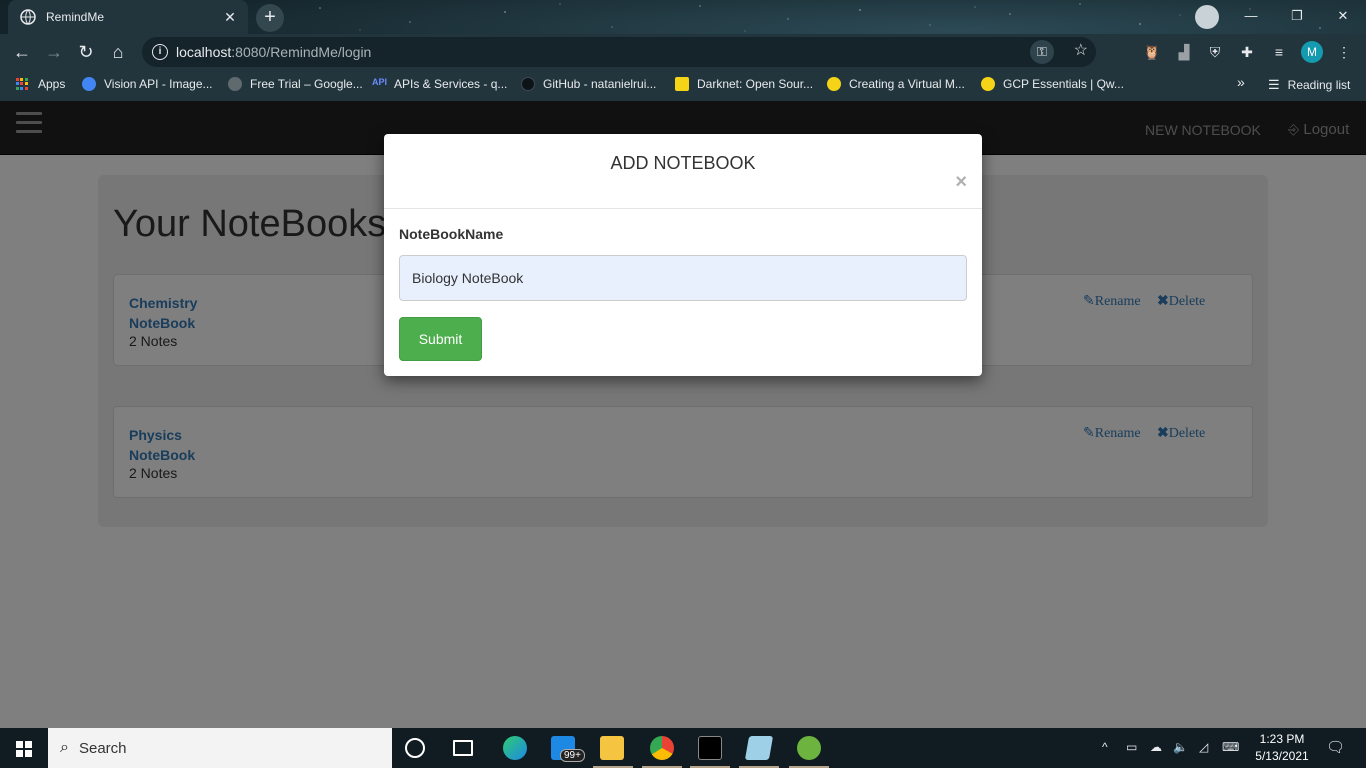  Describe the element at coordinates (230, 17) in the screenshot. I see `tab-close-icon: ✕` at that location.